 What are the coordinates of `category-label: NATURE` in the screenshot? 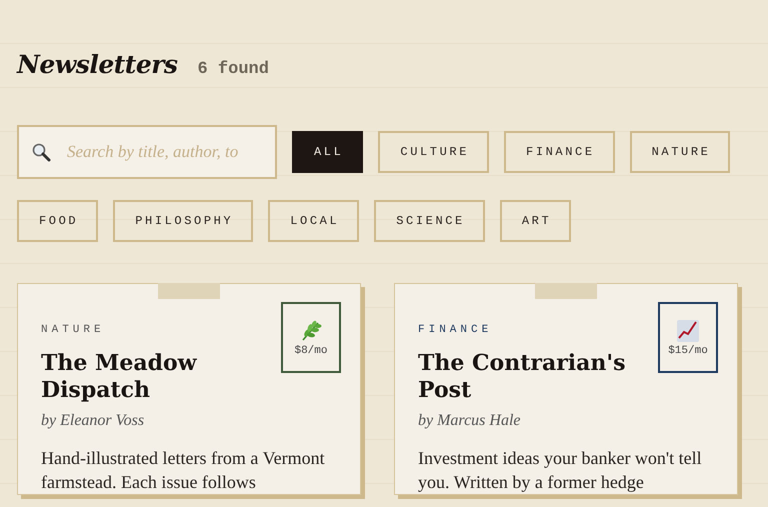 It's located at (73, 330).